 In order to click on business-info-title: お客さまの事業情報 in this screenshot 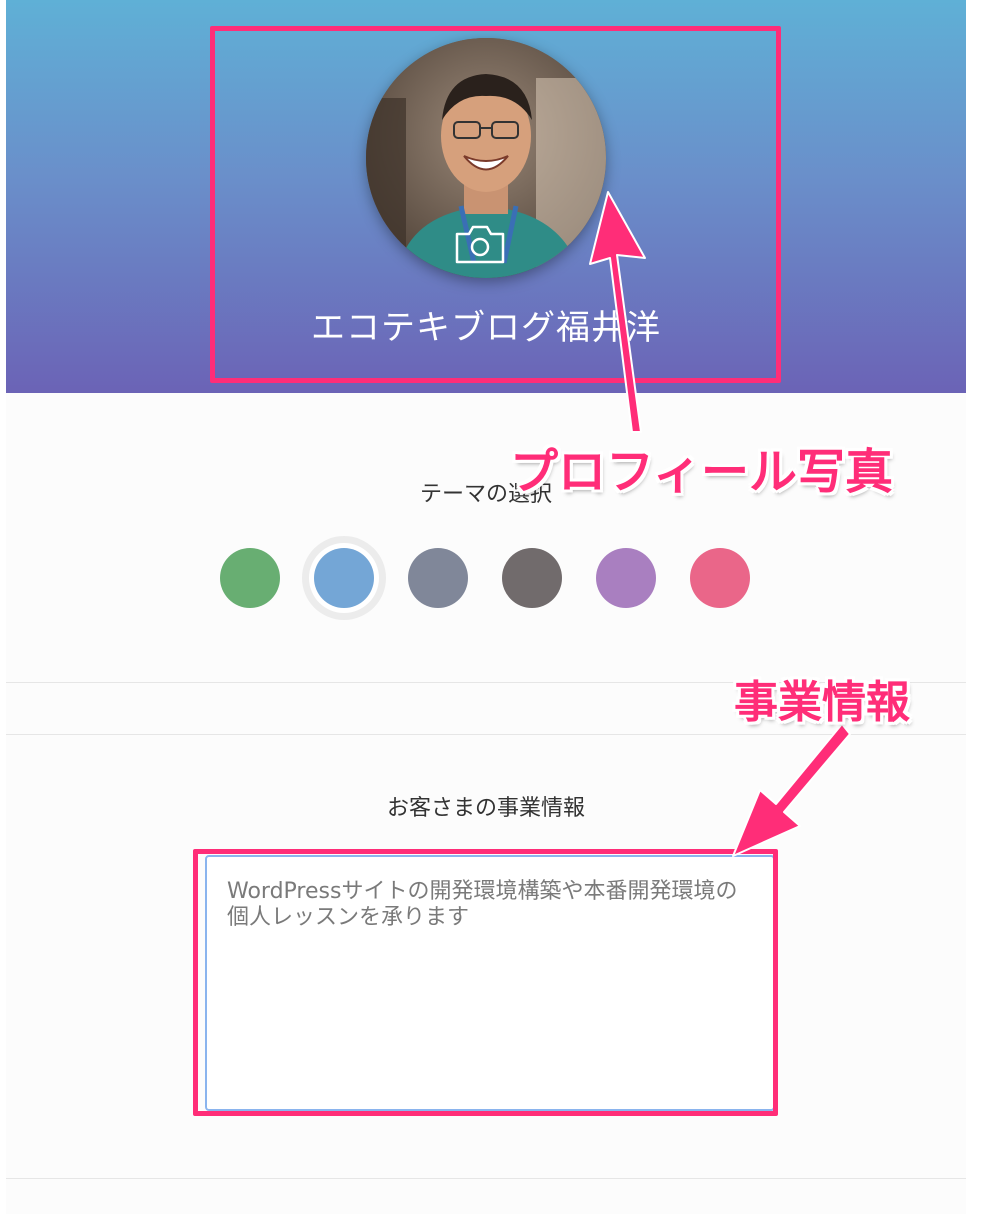, I will do `click(485, 808)`.